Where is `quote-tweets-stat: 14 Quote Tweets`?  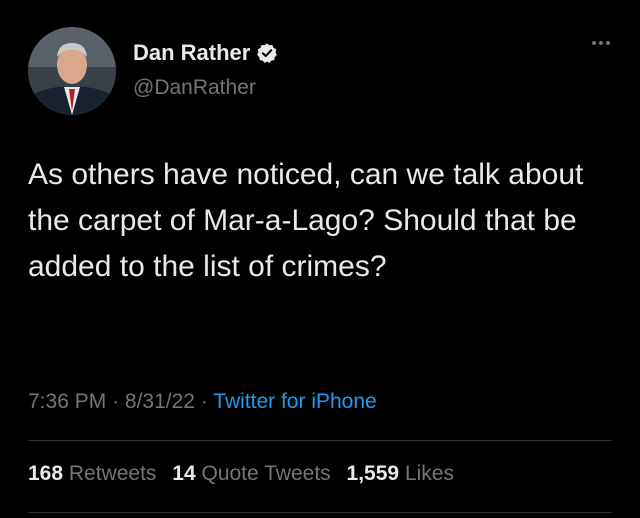 quote-tweets-stat: 14 Quote Tweets is located at coordinates (254, 473).